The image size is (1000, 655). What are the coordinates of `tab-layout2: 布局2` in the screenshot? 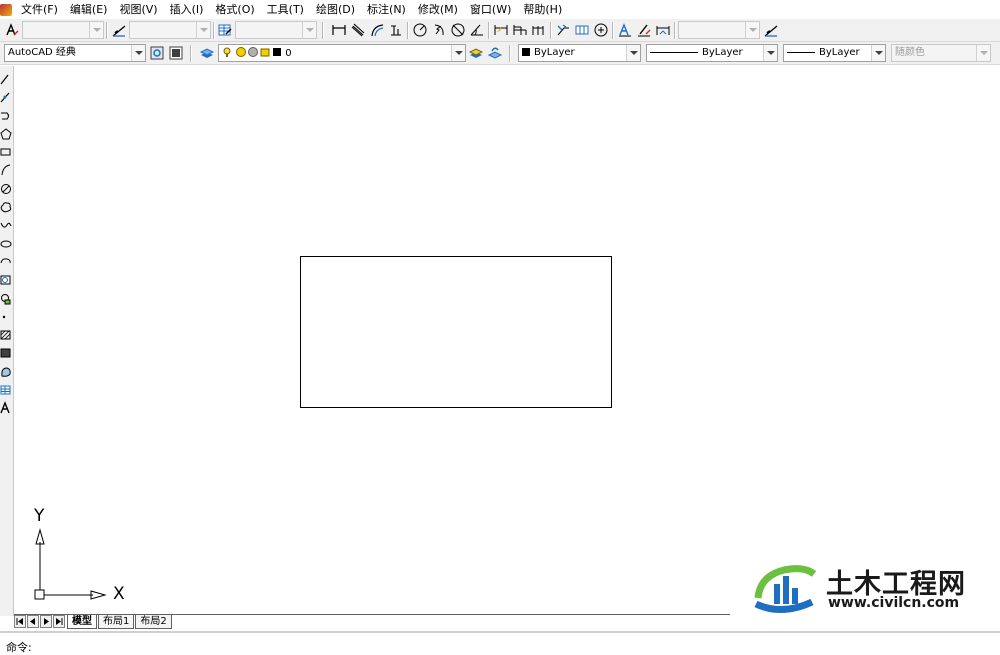 It's located at (153, 622).